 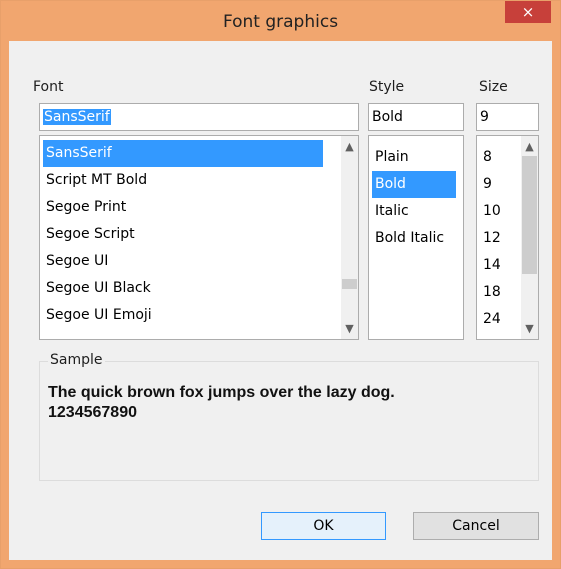 What do you see at coordinates (92, 412) in the screenshot?
I see `sample-text-line2: 1234567890` at bounding box center [92, 412].